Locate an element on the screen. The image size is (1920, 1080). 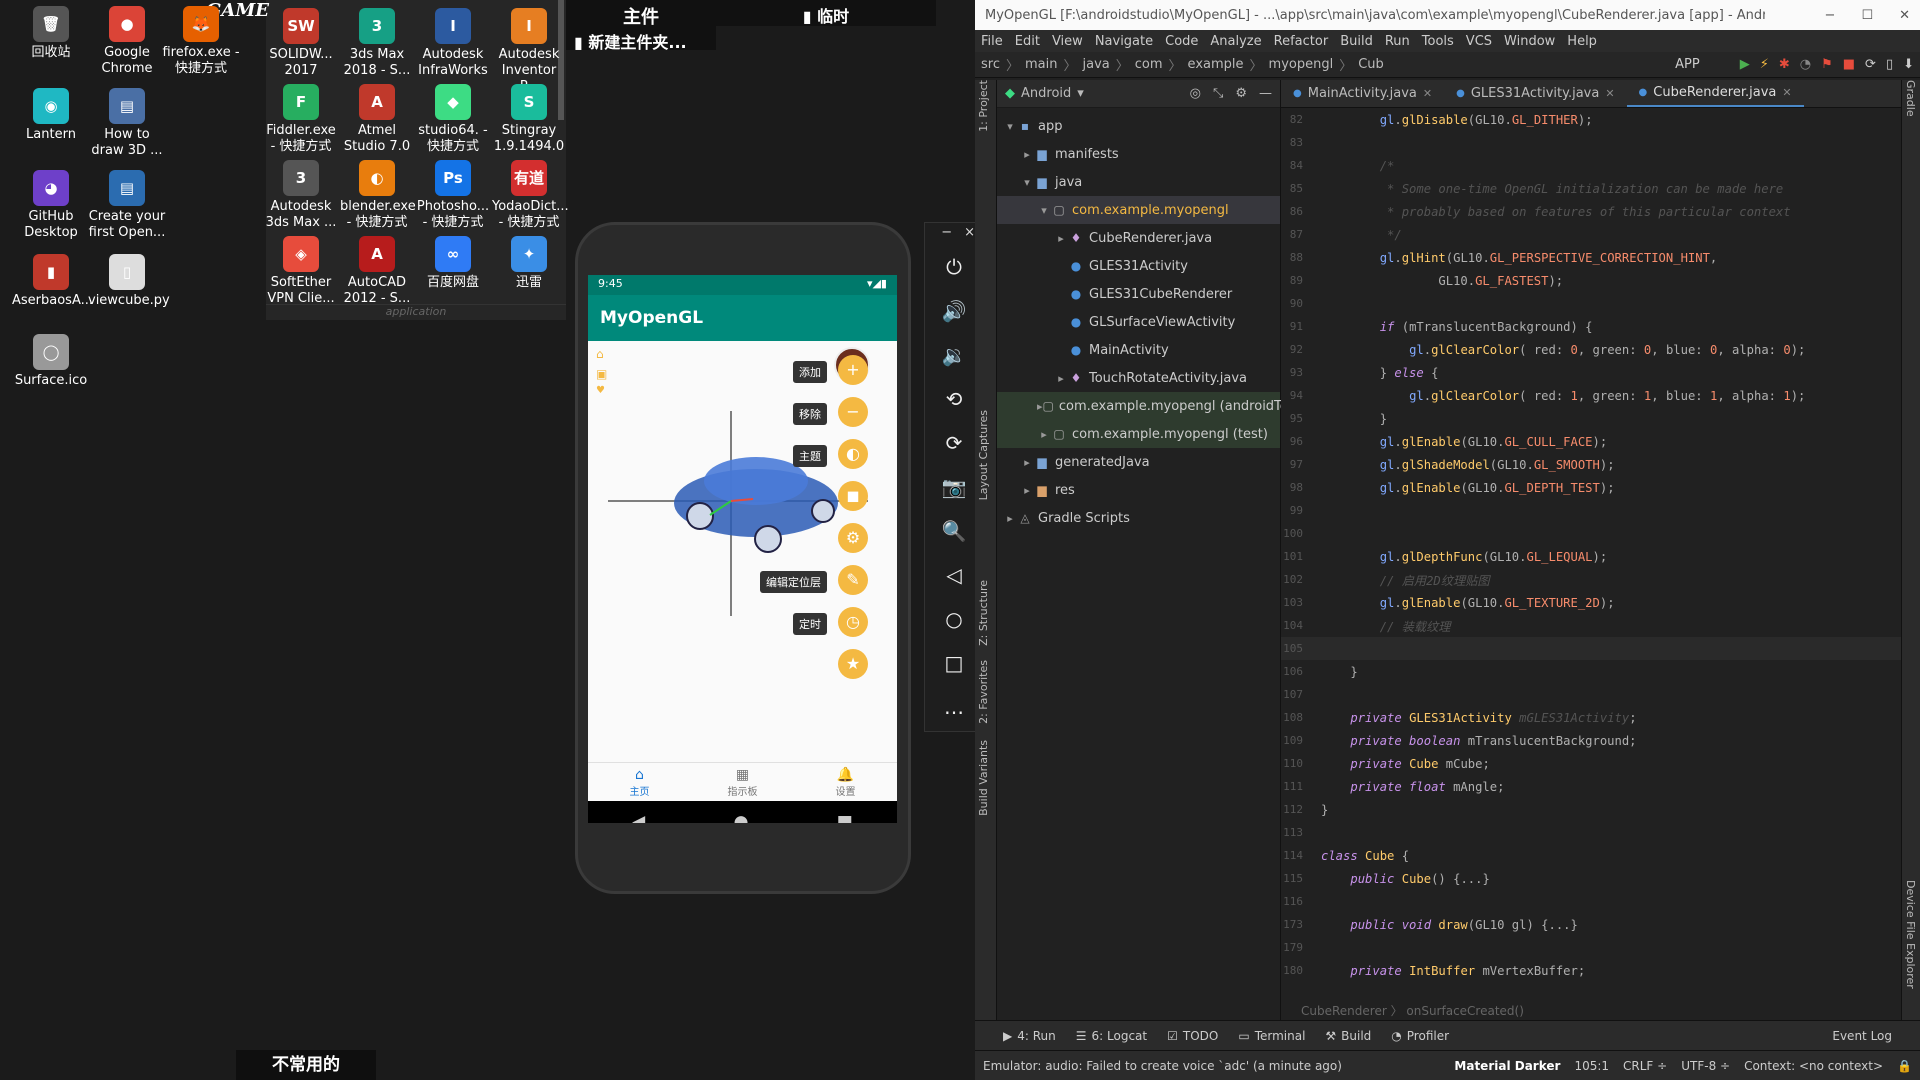
menu-item: Navigate is located at coordinates (1124, 41).